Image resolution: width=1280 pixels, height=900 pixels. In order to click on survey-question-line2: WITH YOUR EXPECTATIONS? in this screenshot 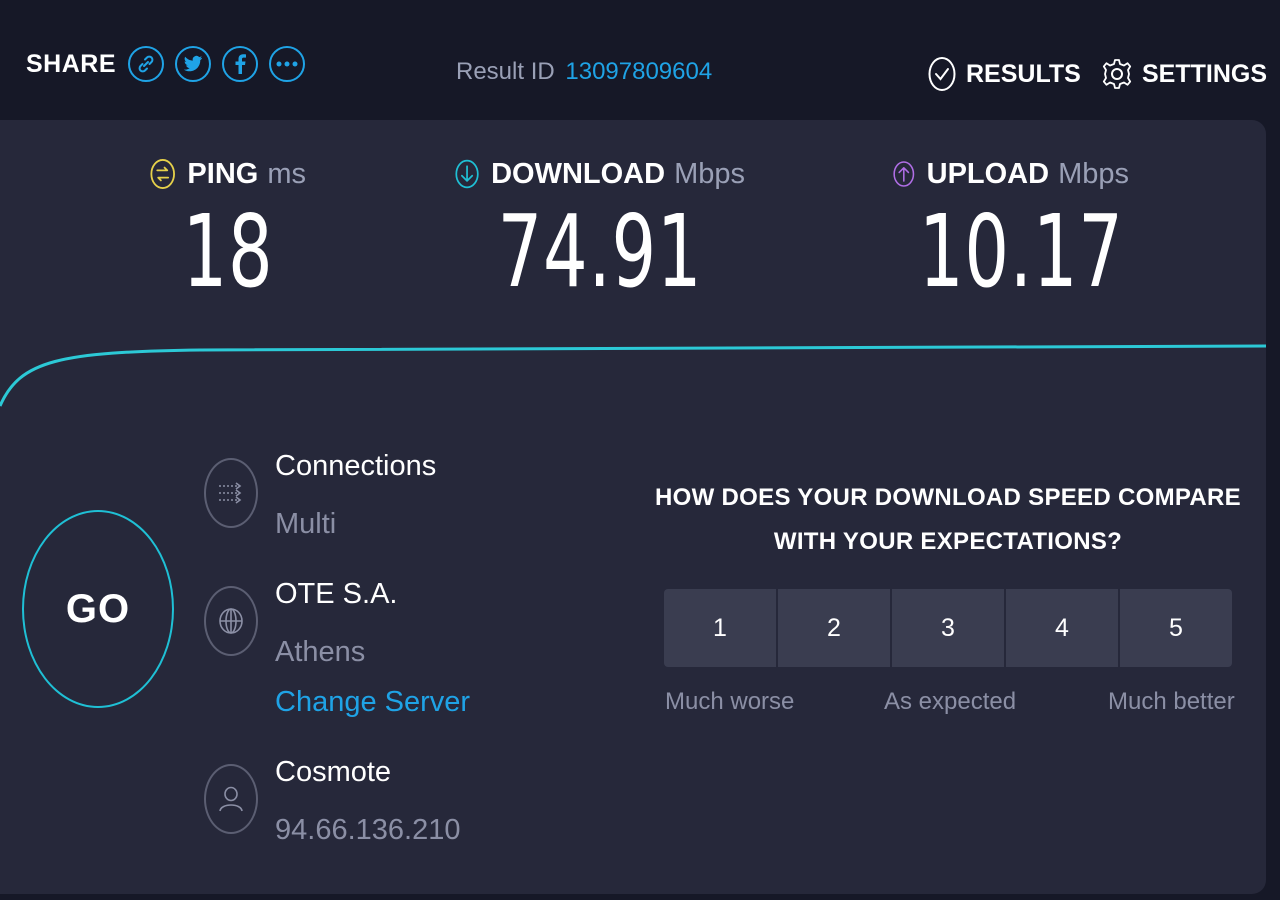, I will do `click(948, 541)`.